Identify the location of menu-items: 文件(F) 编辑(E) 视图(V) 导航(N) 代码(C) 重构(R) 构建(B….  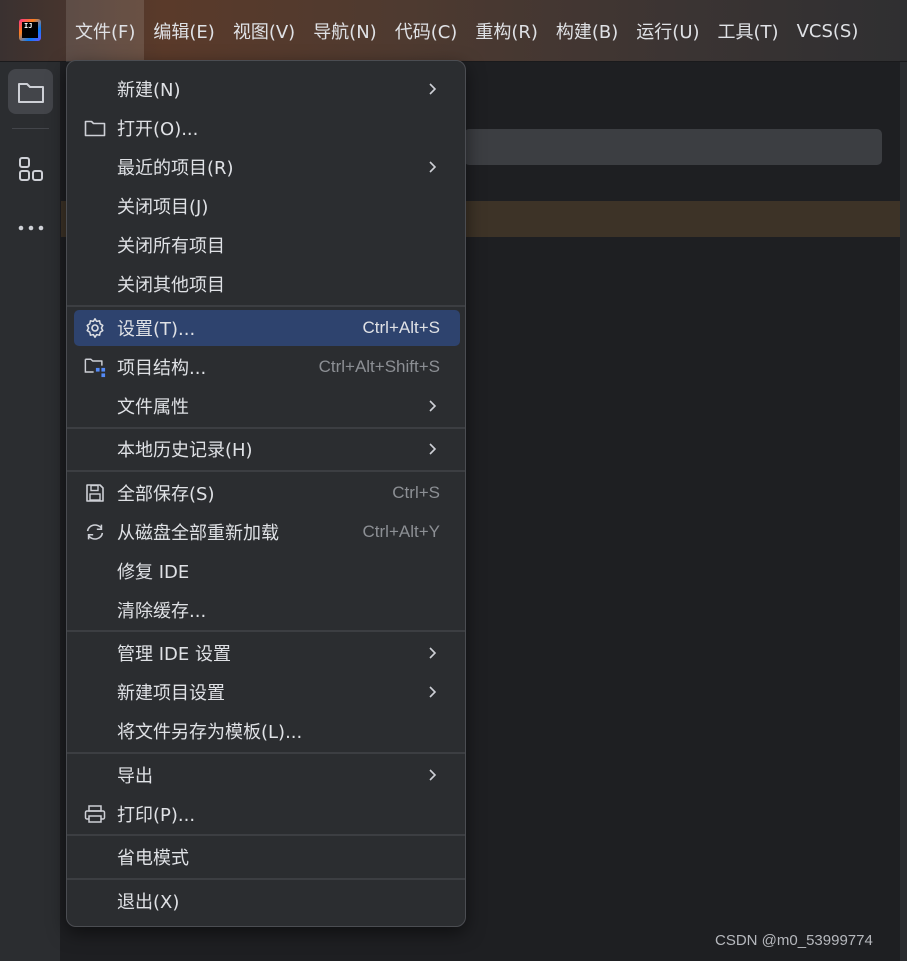
(466, 31).